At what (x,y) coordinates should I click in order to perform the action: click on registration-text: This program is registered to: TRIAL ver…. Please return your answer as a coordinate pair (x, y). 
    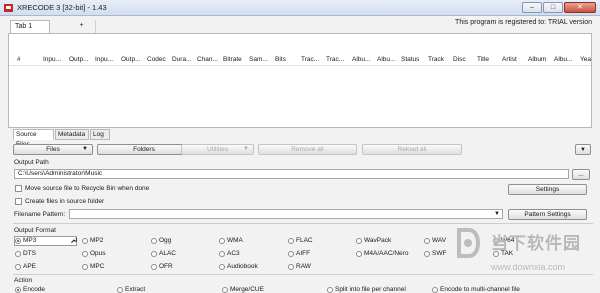
    Looking at the image, I should click on (523, 22).